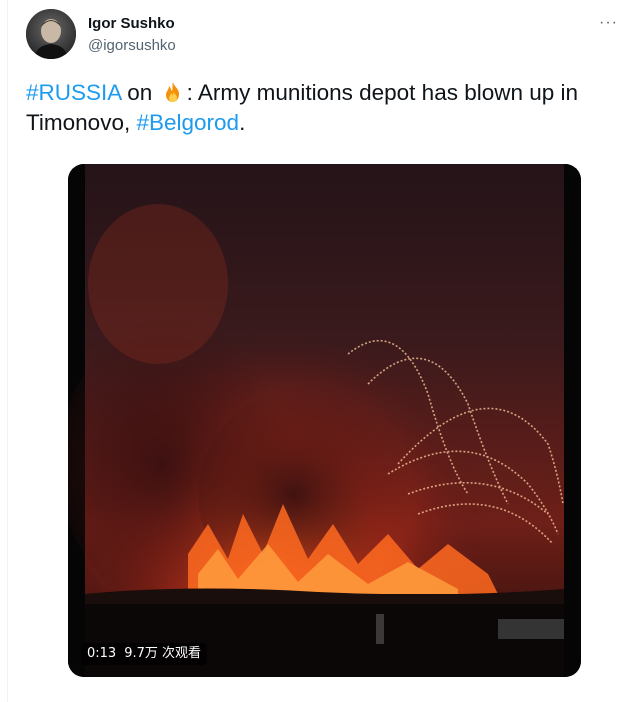 The height and width of the screenshot is (702, 640). I want to click on tweet-text-end: ., so click(242, 122).